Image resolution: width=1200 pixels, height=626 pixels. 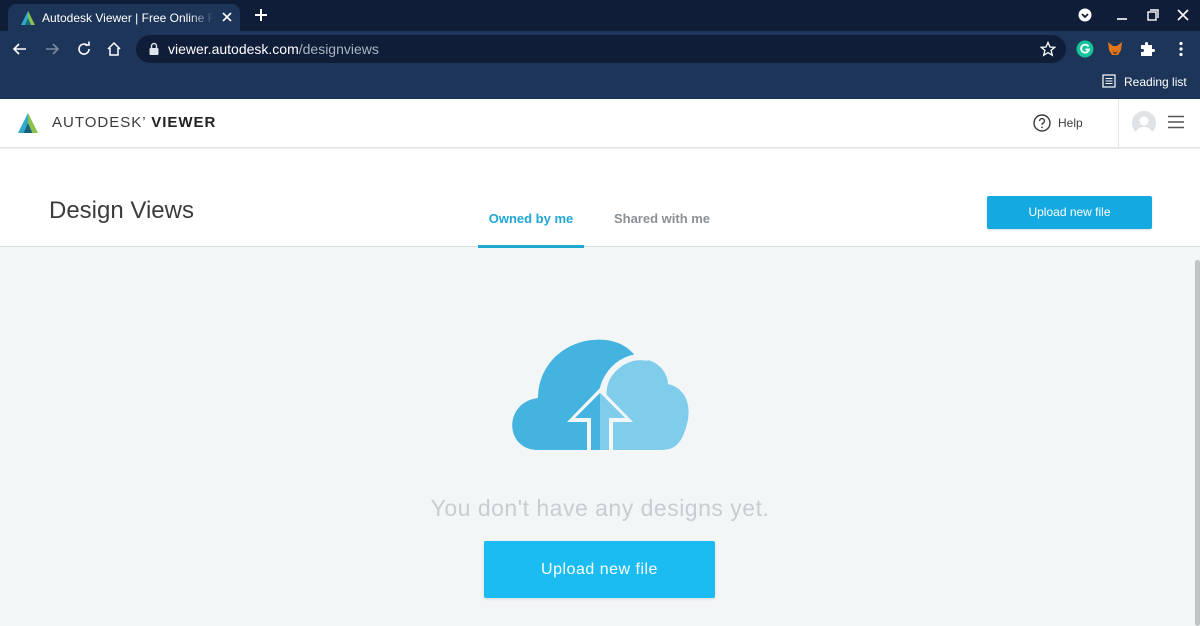 What do you see at coordinates (1070, 123) in the screenshot?
I see `help-label: Help` at bounding box center [1070, 123].